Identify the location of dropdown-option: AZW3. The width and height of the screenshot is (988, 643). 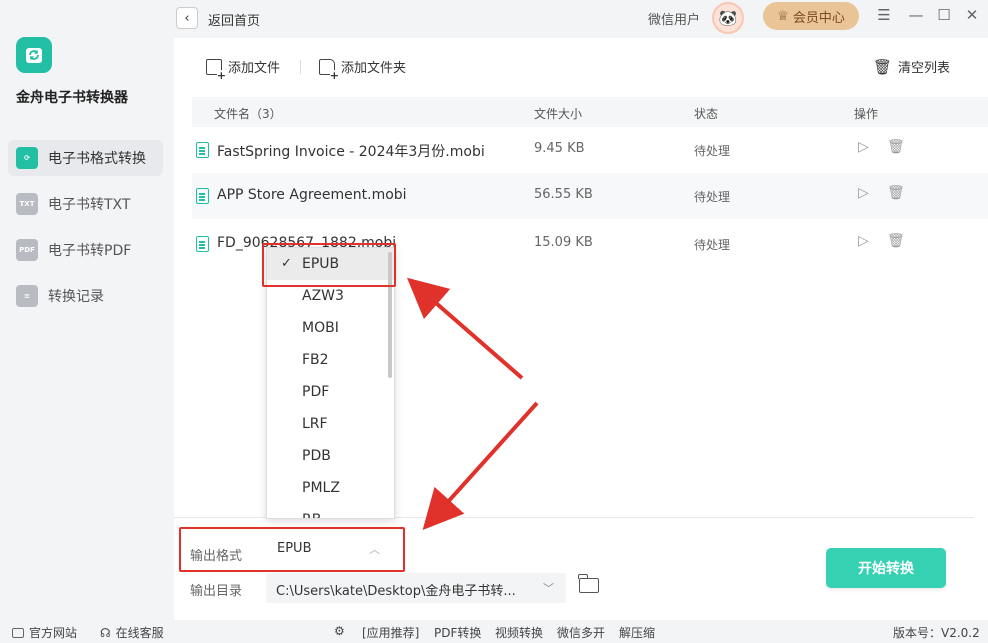
(330, 296).